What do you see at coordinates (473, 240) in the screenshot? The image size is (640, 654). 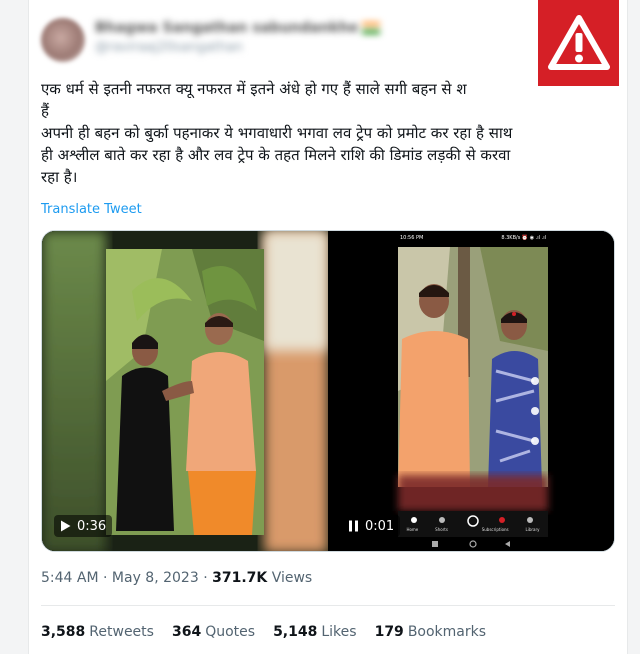 I see `phone-status-bar: 10:56 PM 8.3KB/s ⏰ ◉ .ıl .ıl` at bounding box center [473, 240].